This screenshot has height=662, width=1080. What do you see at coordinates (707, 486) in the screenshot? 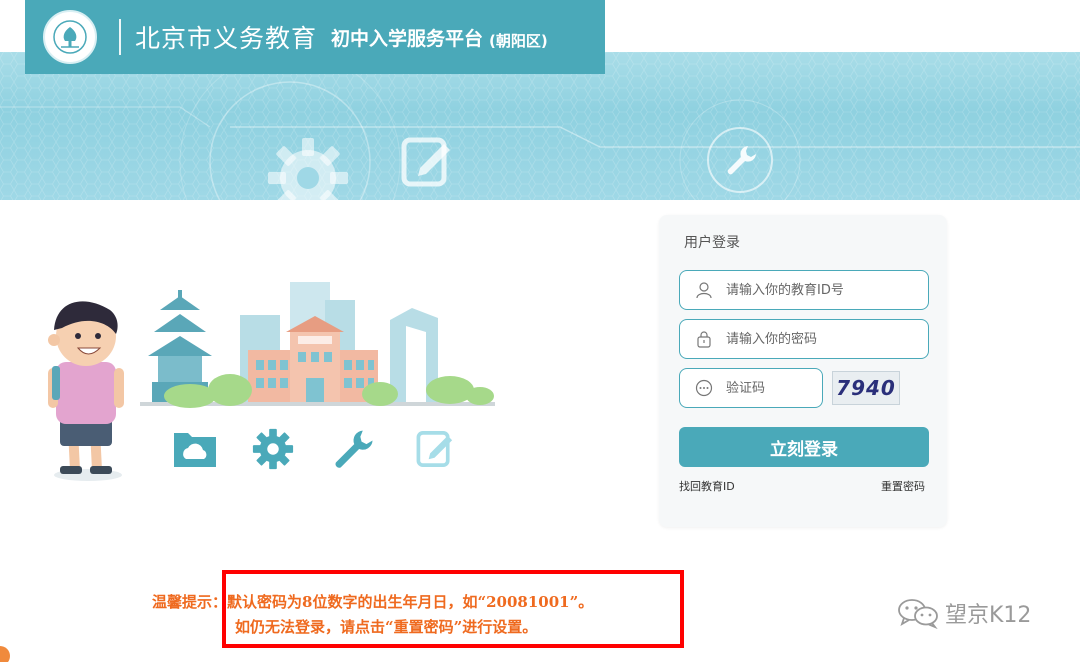
I see `recover-id-link: 找回教育ID` at bounding box center [707, 486].